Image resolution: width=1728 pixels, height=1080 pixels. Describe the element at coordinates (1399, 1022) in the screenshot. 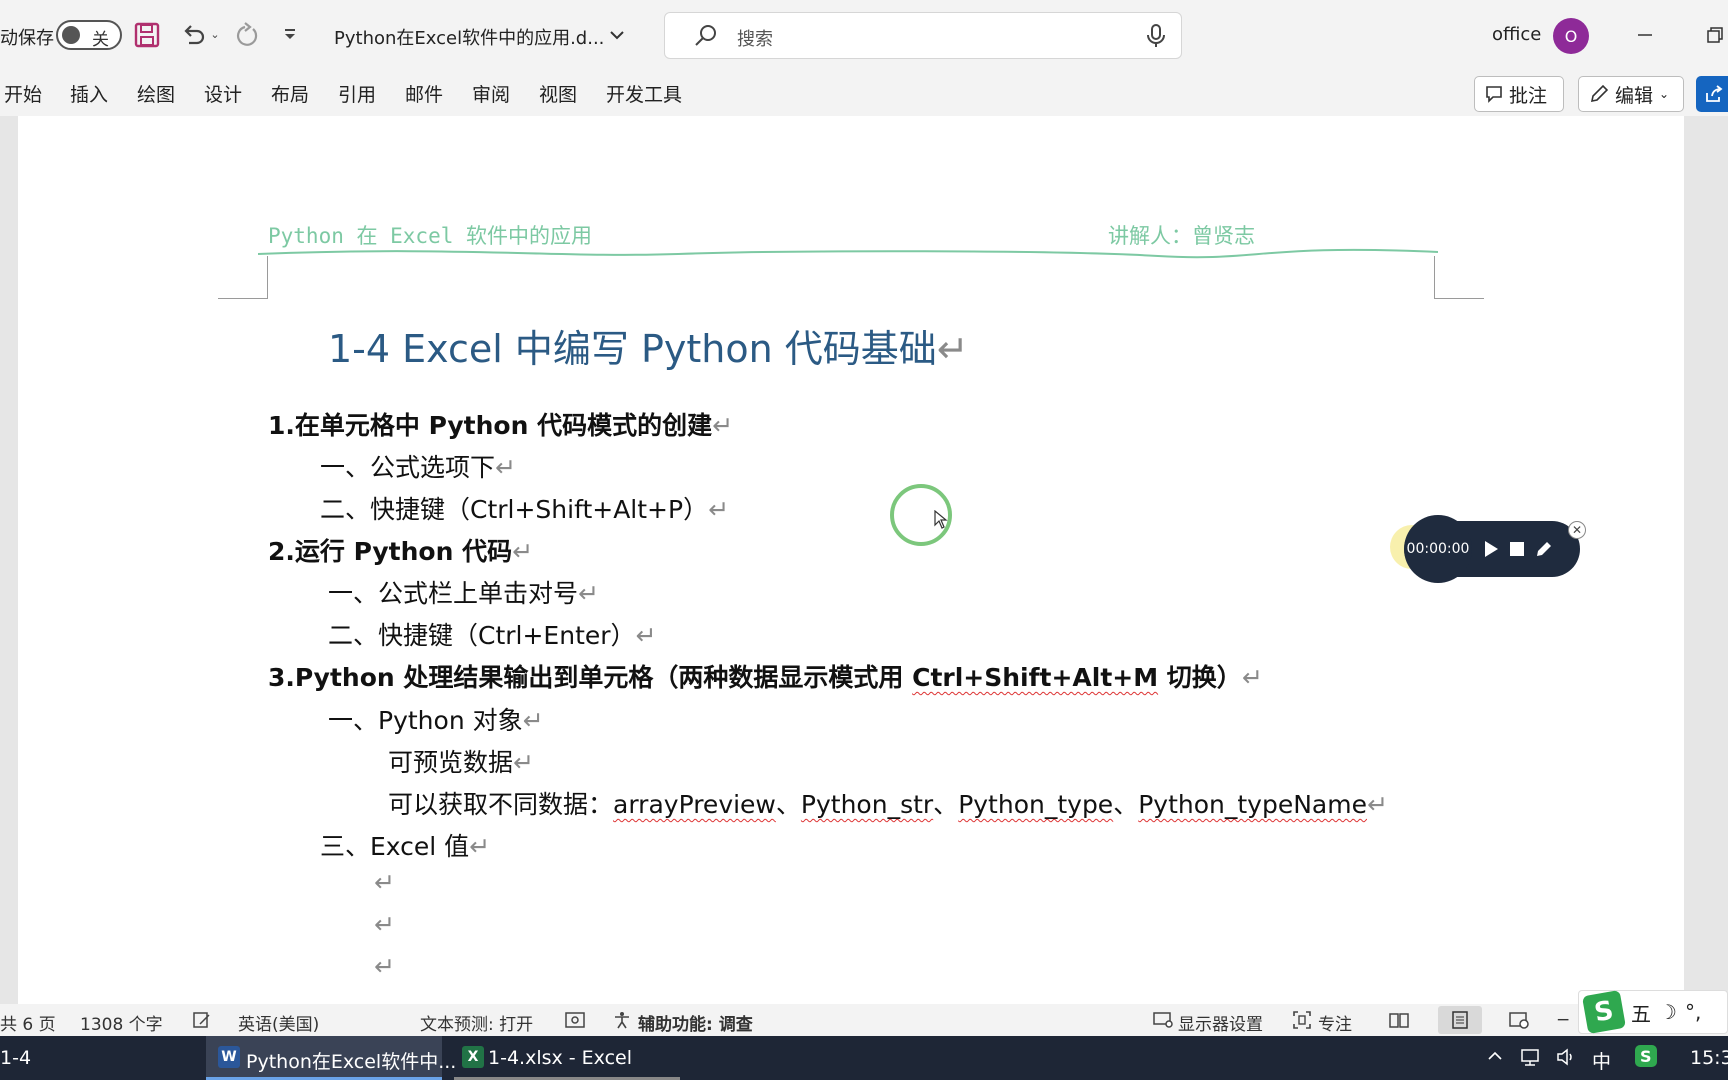

I see `read-mode-icon` at that location.